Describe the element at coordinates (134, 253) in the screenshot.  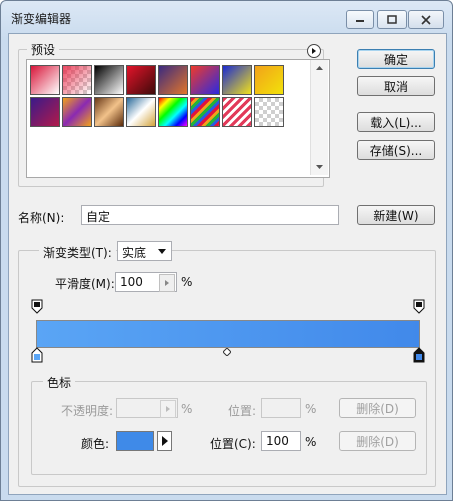
I see `gradient-type-value: 实底` at that location.